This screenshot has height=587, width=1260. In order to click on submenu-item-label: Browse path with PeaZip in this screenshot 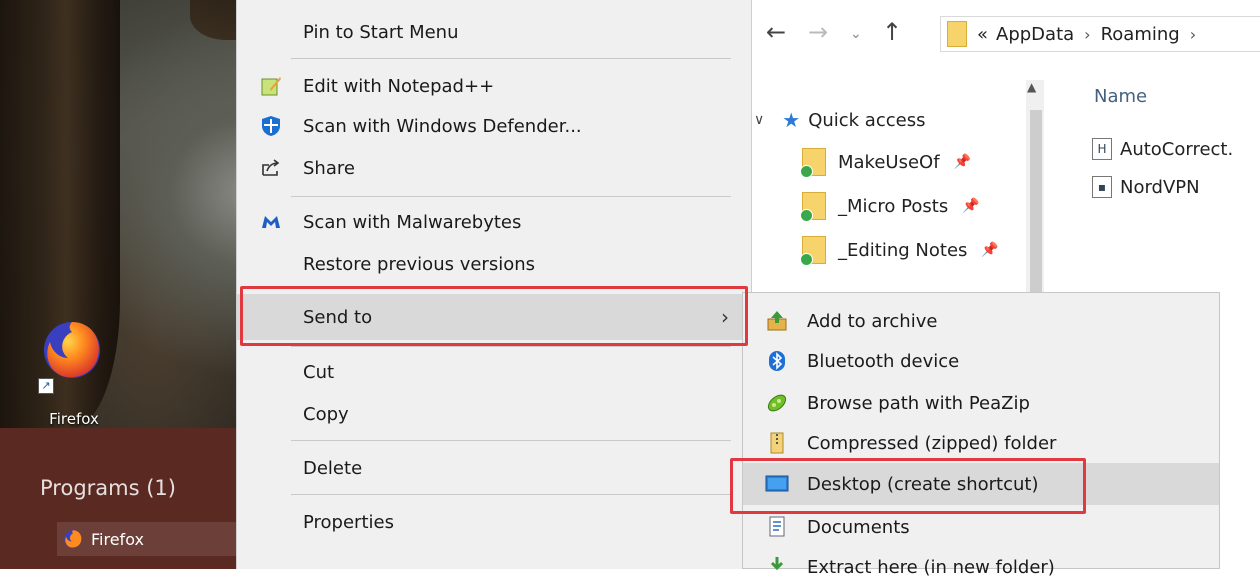, I will do `click(918, 403)`.